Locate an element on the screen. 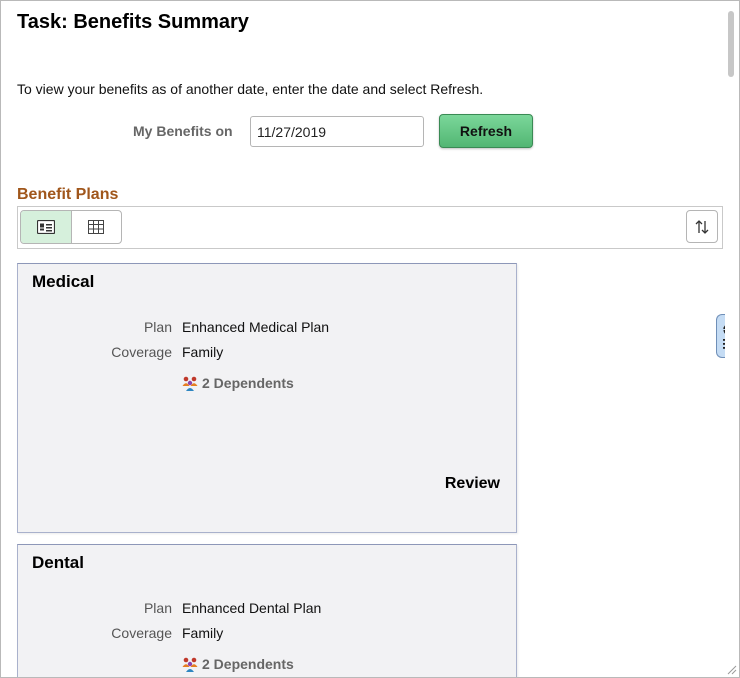 The width and height of the screenshot is (740, 678). page-title: Task: Benefits Summary is located at coordinates (133, 22).